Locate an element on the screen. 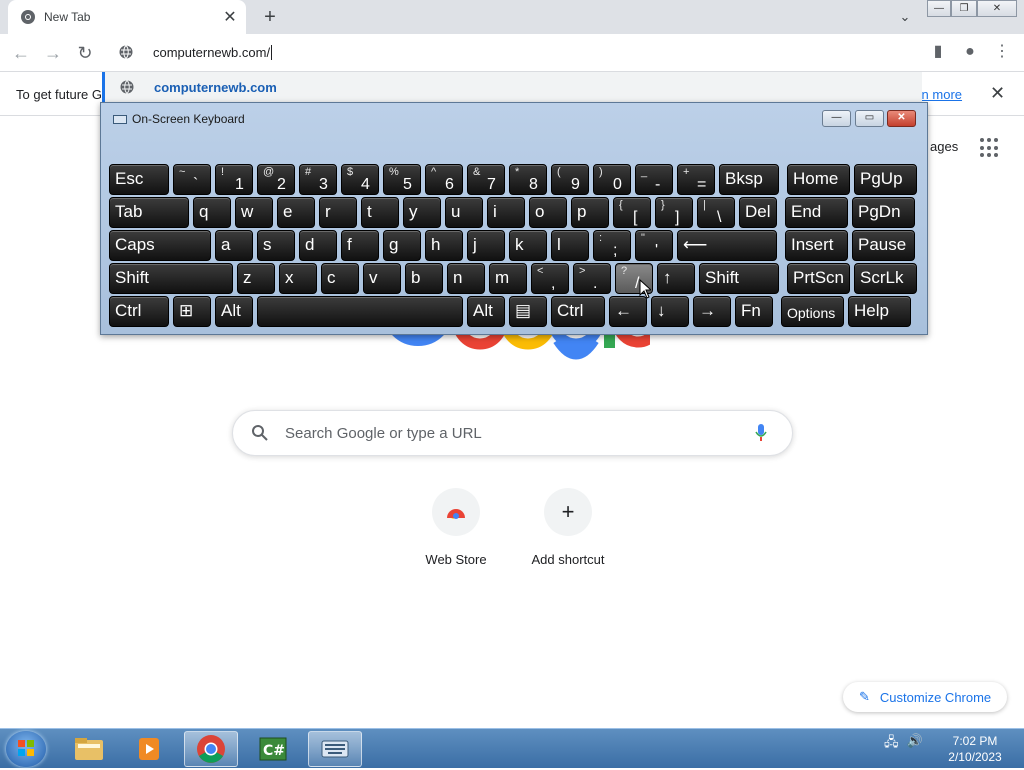  key-pgdn: PgDn is located at coordinates (883, 212).